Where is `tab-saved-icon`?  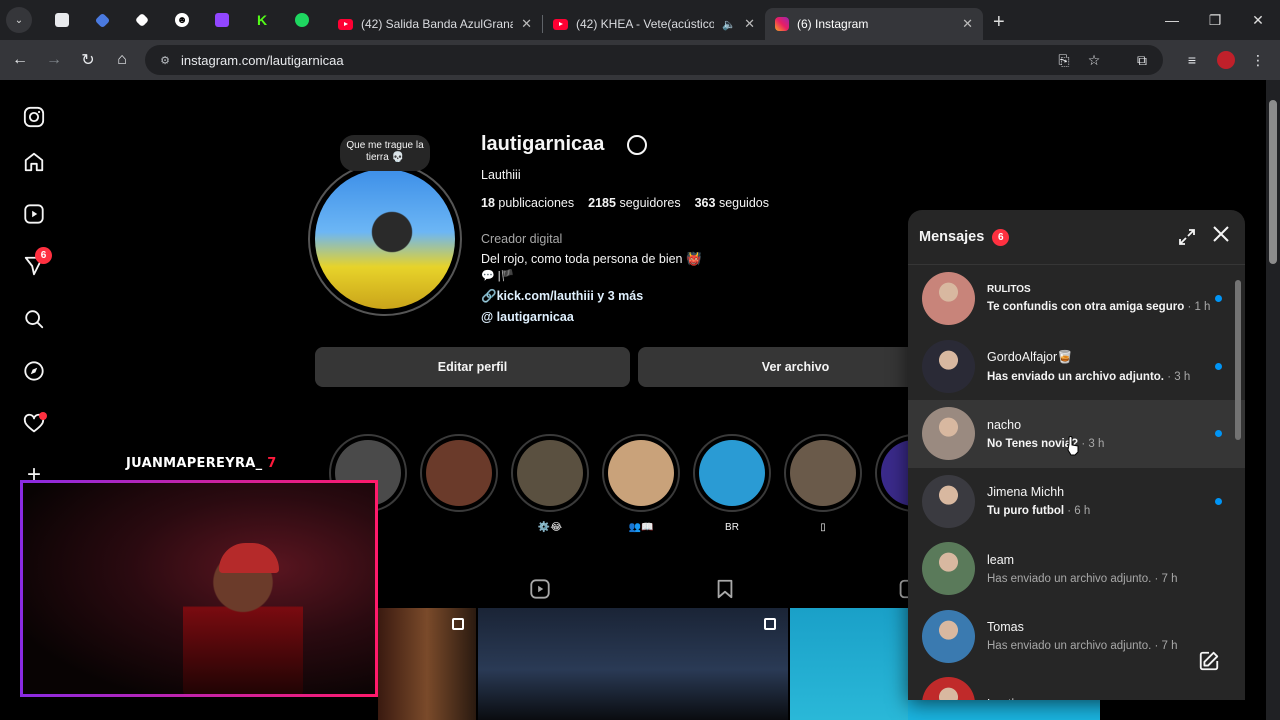
tab-saved-icon is located at coordinates (725, 591).